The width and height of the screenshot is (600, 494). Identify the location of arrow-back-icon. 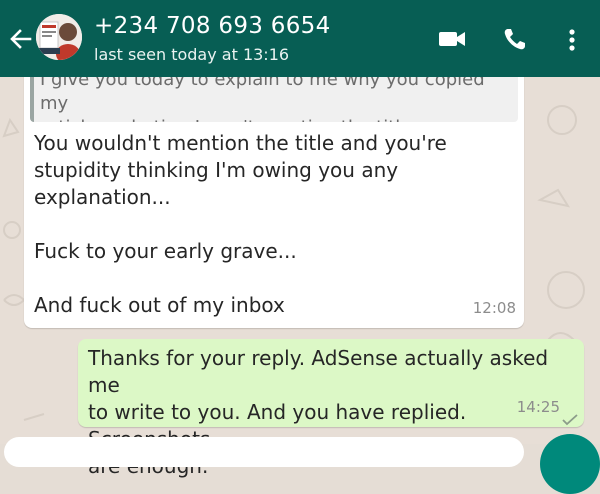
(21, 39).